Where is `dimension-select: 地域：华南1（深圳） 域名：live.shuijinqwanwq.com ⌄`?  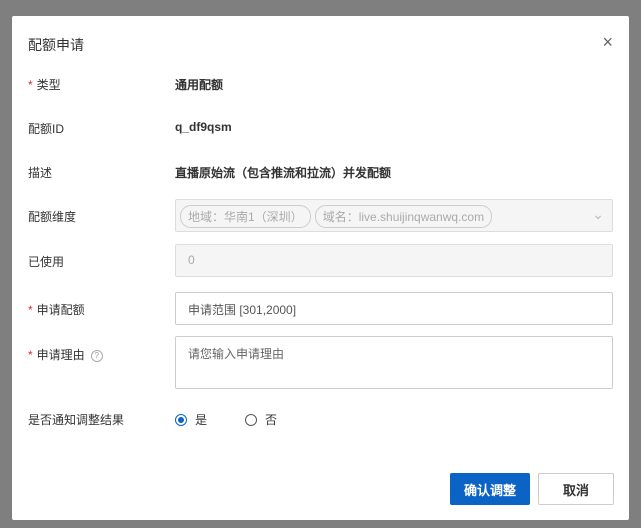 dimension-select: 地域：华南1（深圳） 域名：live.shuijinqwanwq.com ⌄ is located at coordinates (394, 215).